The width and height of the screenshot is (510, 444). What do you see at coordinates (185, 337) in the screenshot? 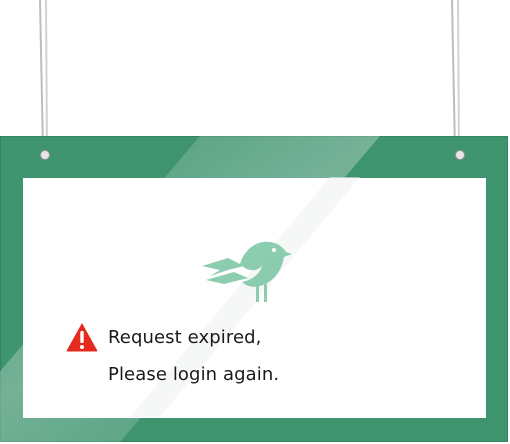
I see `error-message-line1: Request expired,` at bounding box center [185, 337].